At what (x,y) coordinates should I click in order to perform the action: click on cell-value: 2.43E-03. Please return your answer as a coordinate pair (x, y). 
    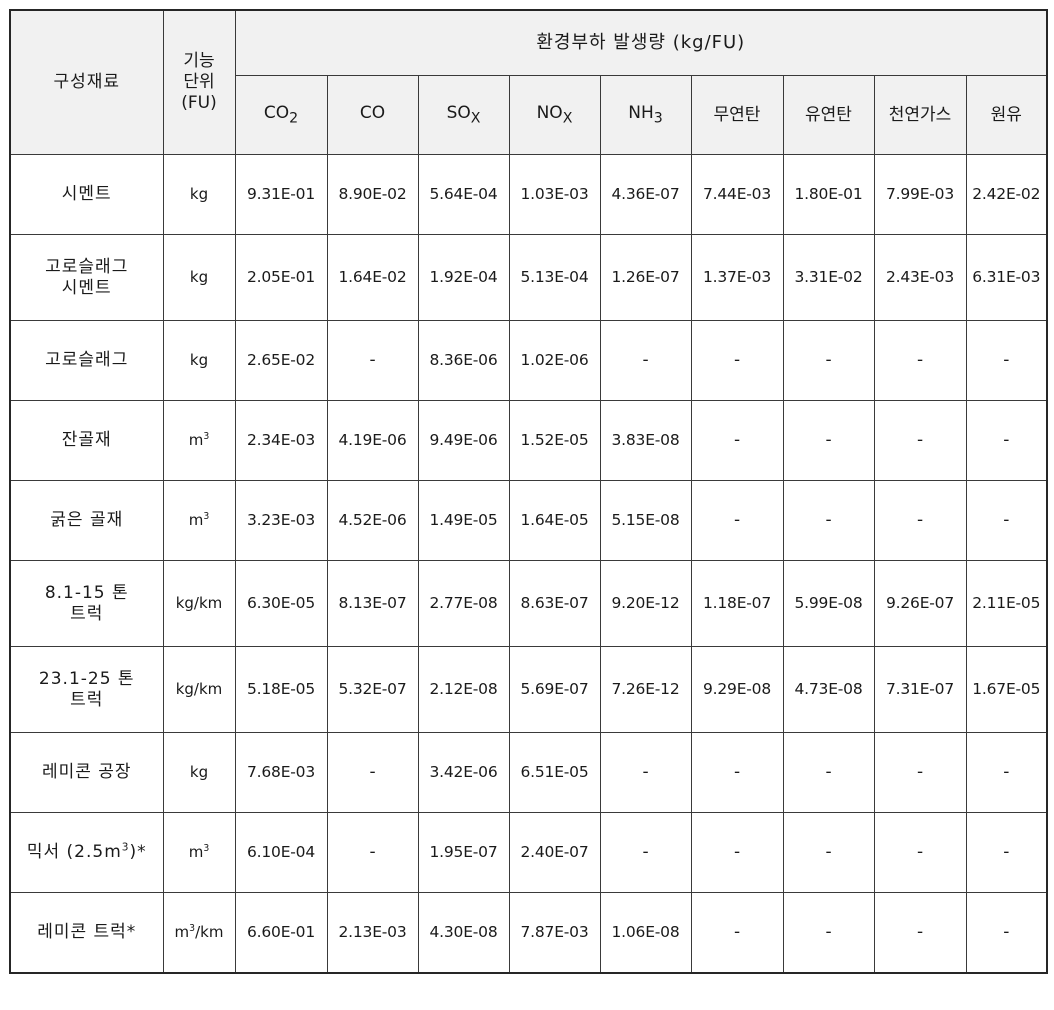
    Looking at the image, I should click on (920, 277).